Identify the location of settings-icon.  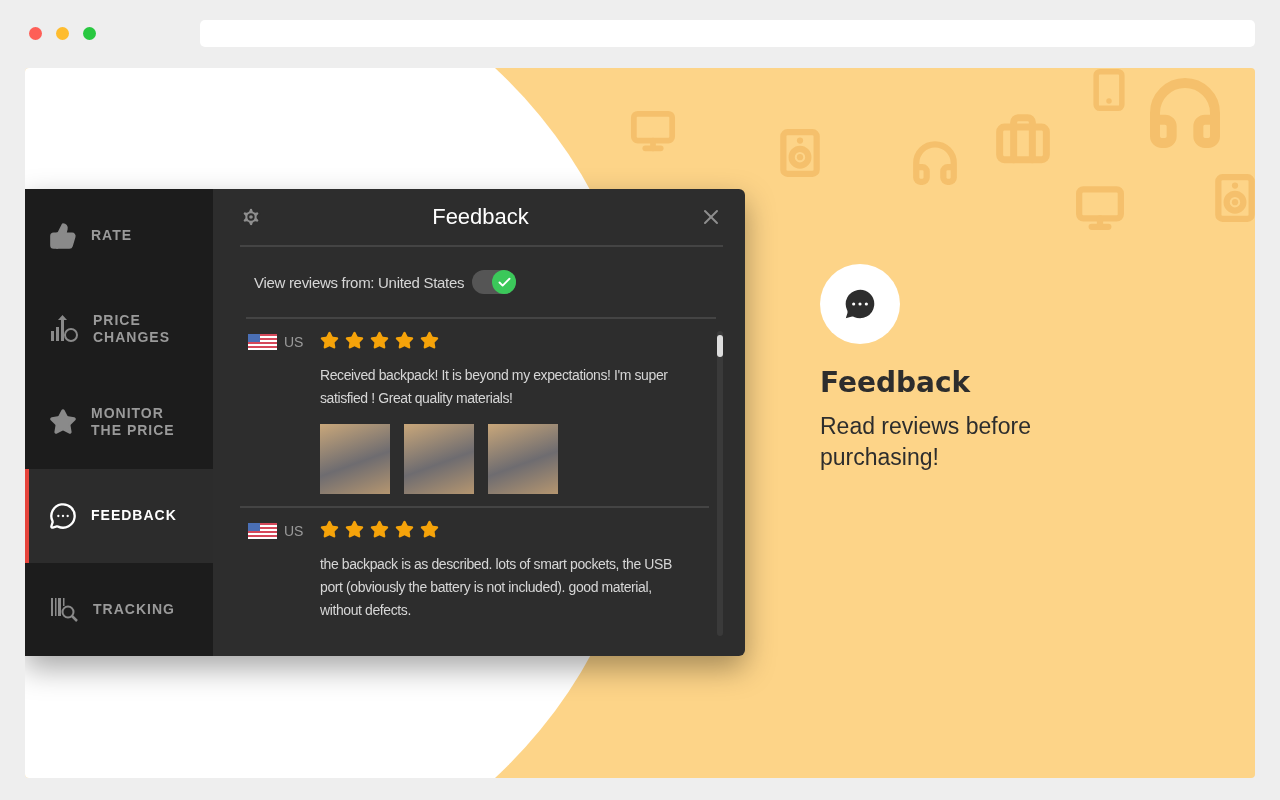
(251, 217).